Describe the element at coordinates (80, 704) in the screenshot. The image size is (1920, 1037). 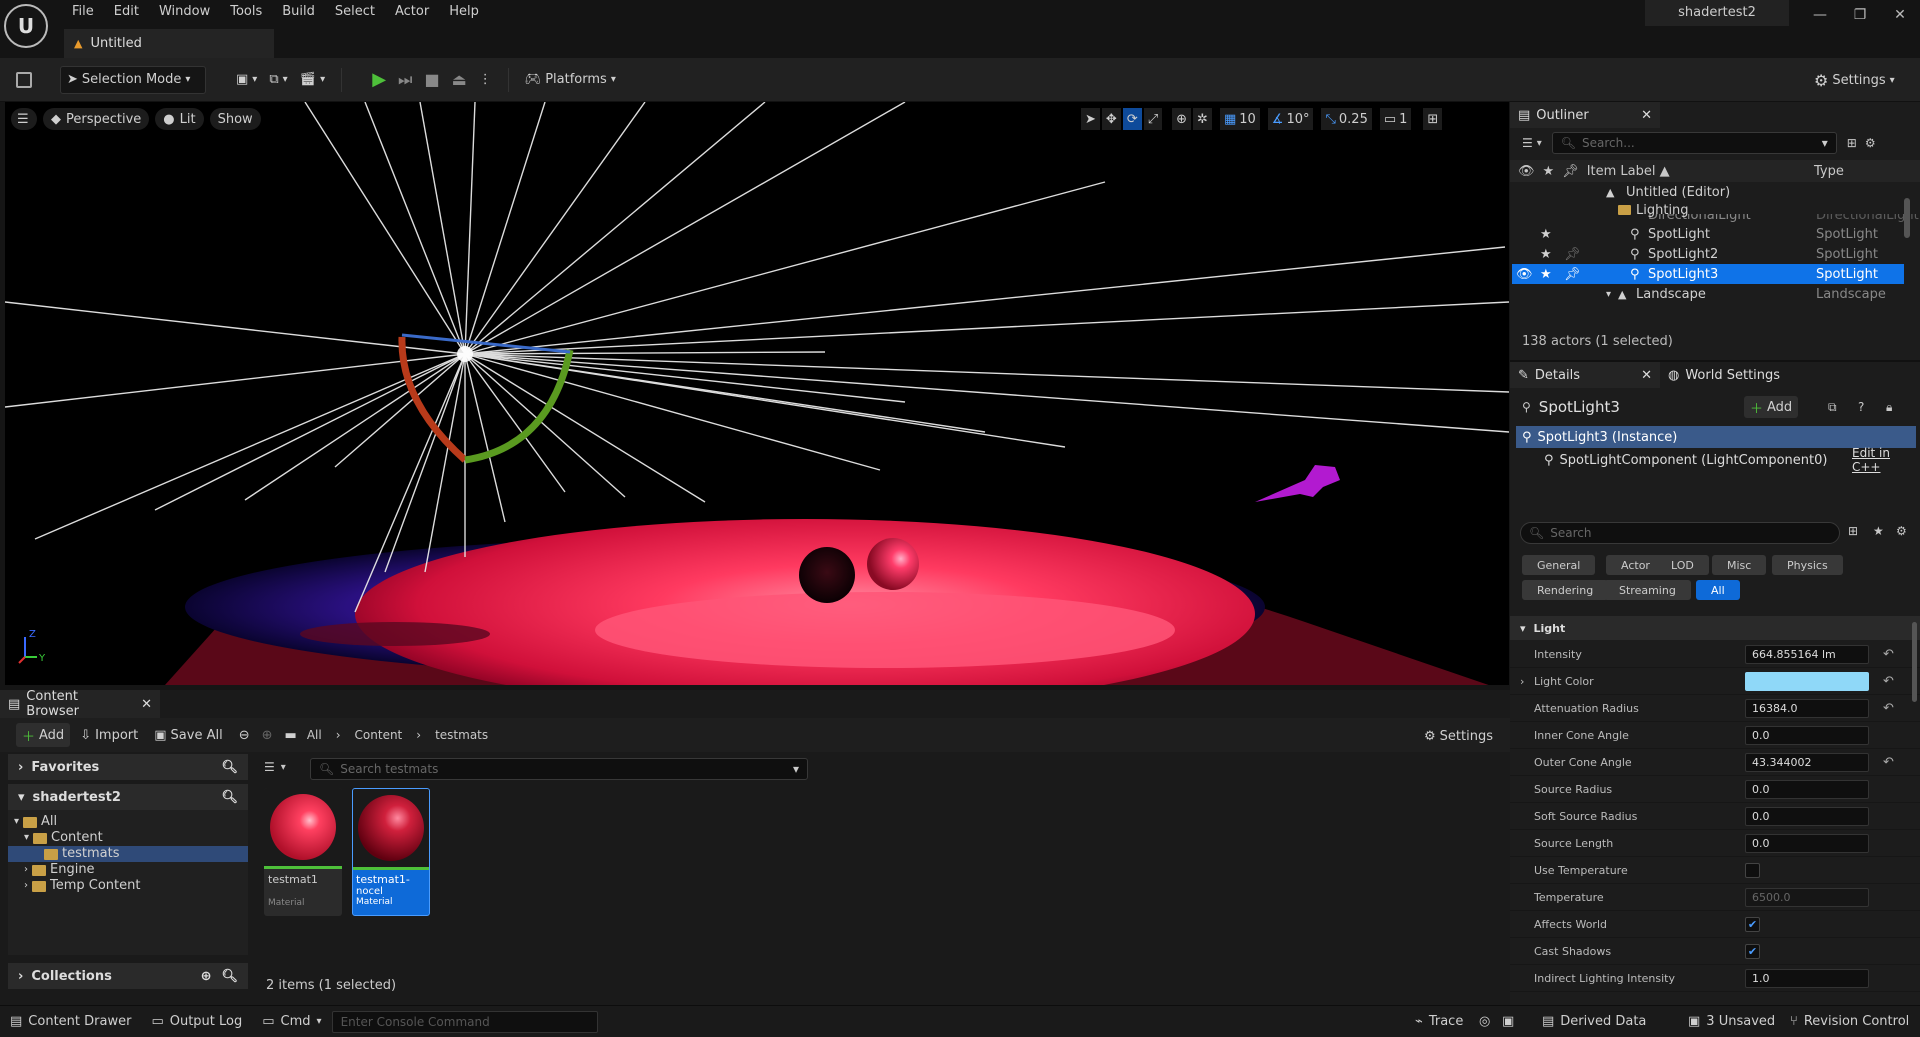
I see `content-browser-tab: ▤ Content Browser ✕` at that location.